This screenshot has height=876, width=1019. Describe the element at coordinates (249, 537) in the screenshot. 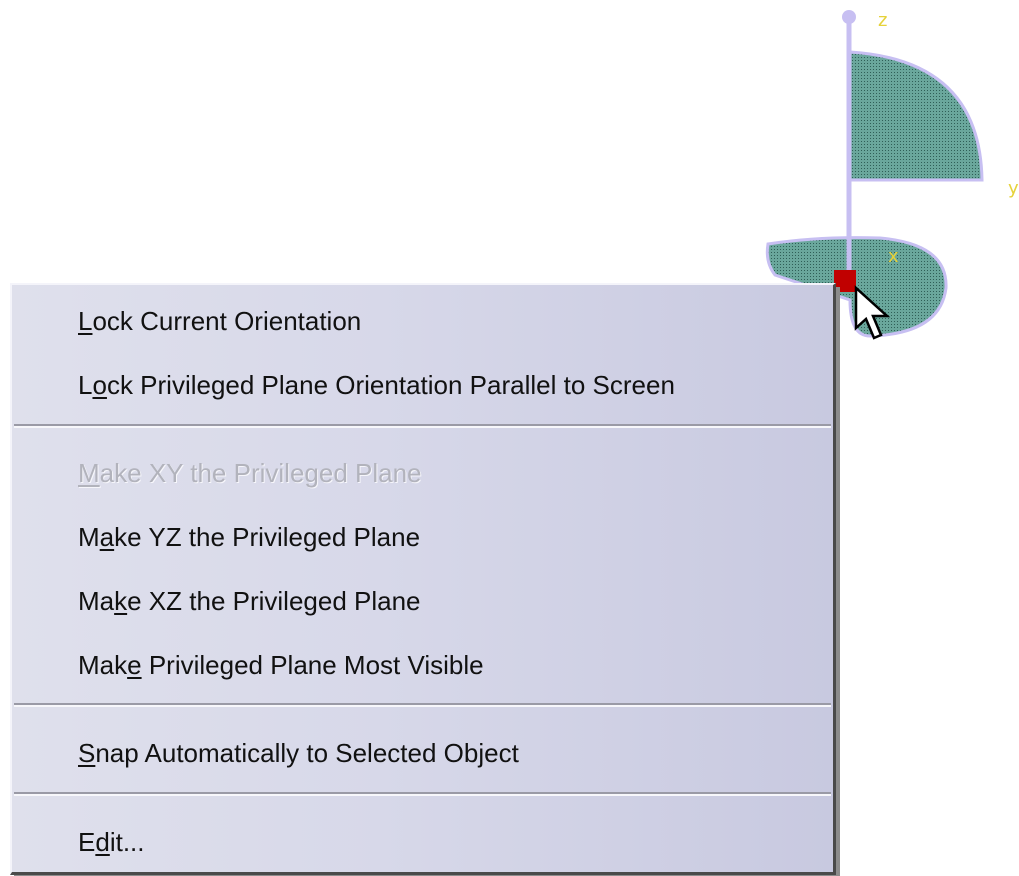

I see `menu-item-make-yz-privileged-plane: Make YZ the Privileged Plane` at that location.